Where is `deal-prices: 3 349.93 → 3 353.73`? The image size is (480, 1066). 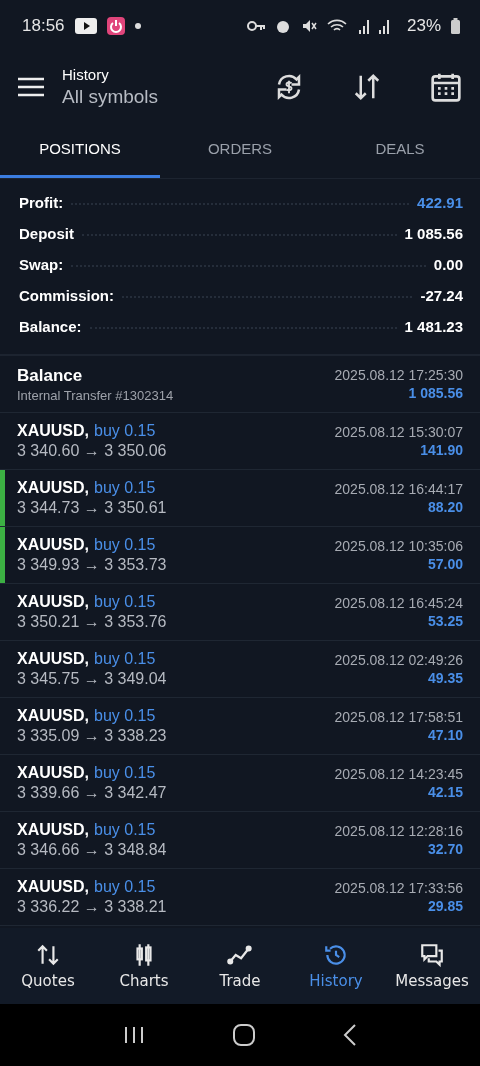
deal-prices: 3 349.93 → 3 353.73 is located at coordinates (92, 565).